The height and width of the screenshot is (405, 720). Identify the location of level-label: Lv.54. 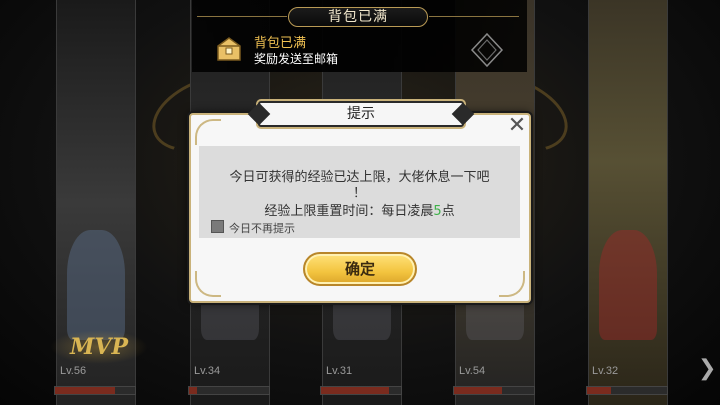
(472, 371).